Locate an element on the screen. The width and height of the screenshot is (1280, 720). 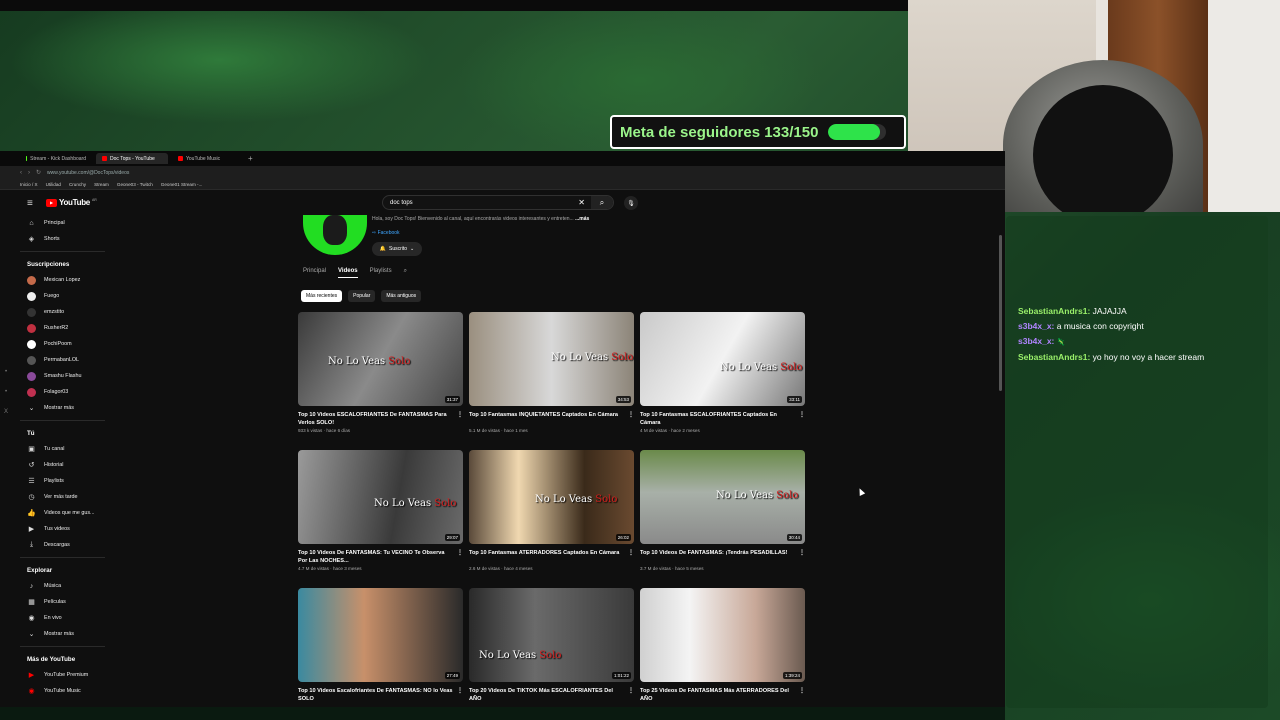
channel-tab: Playlists is located at coordinates (381, 273).